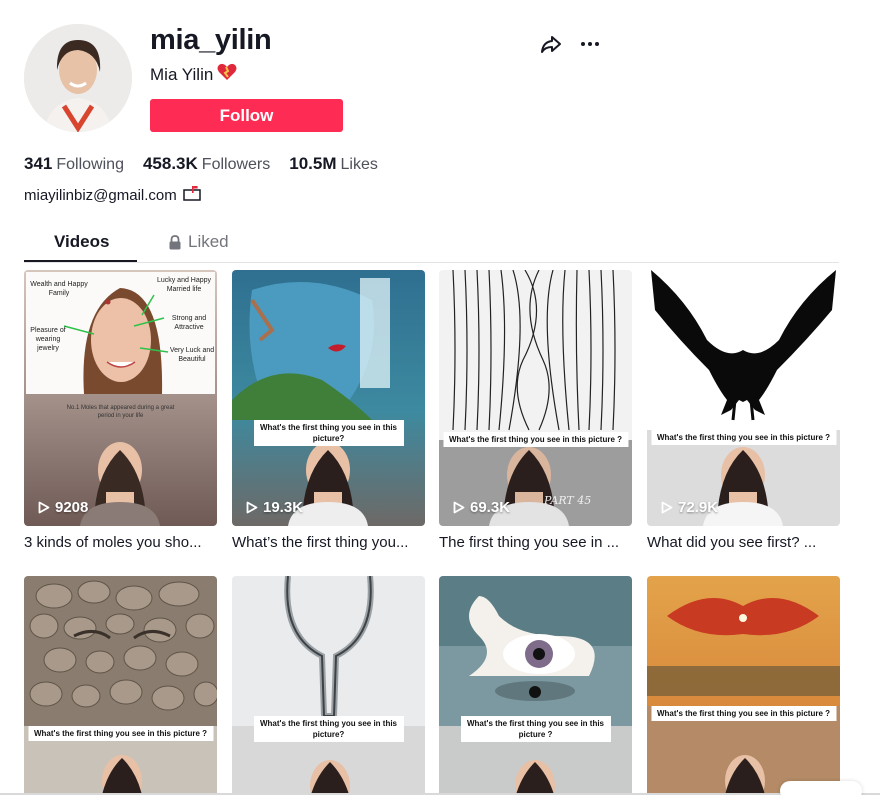 The height and width of the screenshot is (795, 880). Describe the element at coordinates (227, 74) in the screenshot. I see `mending-heart-icon` at that location.